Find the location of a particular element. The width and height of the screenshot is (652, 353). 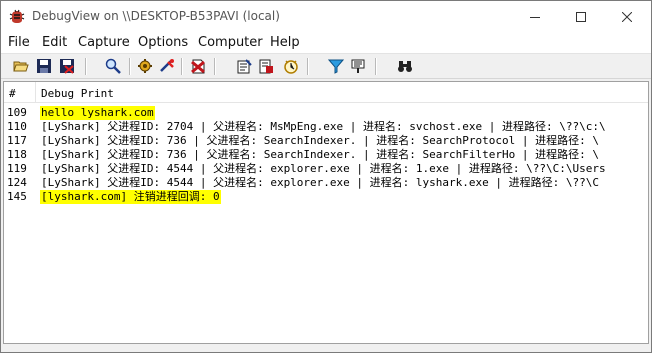

clear-button is located at coordinates (198, 66).